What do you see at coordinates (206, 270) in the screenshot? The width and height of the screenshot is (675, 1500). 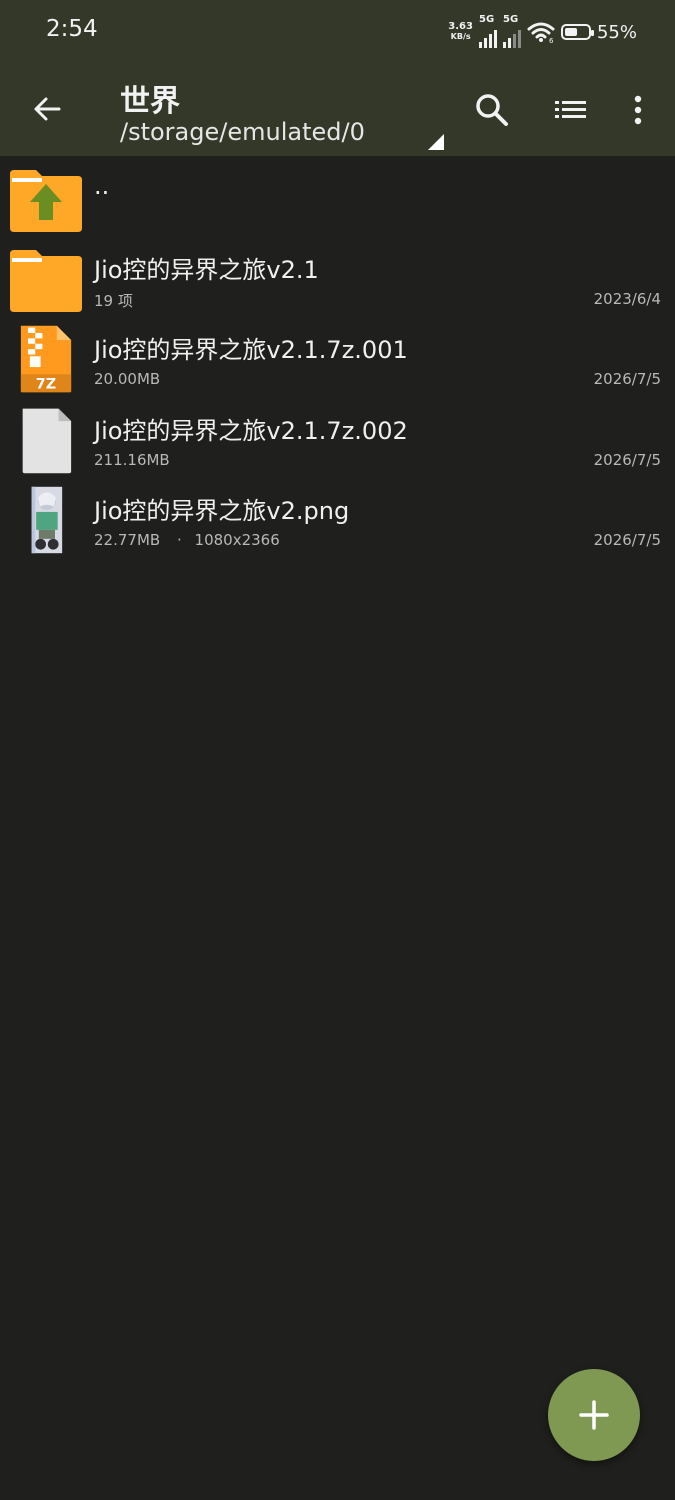 I see `file-name: Jio控的异界之旅v2.1` at bounding box center [206, 270].